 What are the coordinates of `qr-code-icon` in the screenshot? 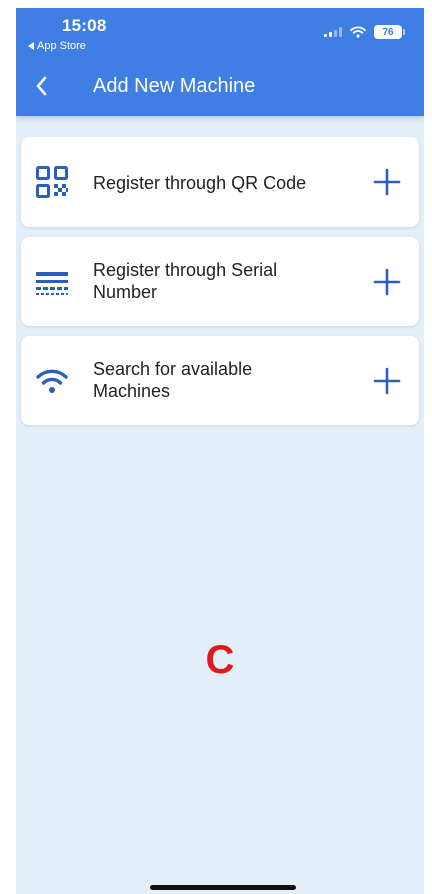 It's located at (52, 182).